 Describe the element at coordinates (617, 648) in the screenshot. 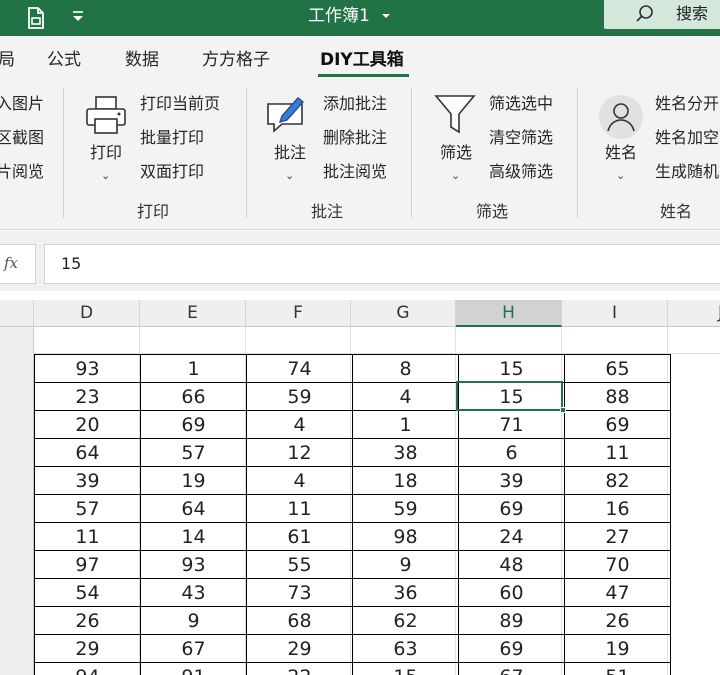

I see `cell-i: 19` at that location.